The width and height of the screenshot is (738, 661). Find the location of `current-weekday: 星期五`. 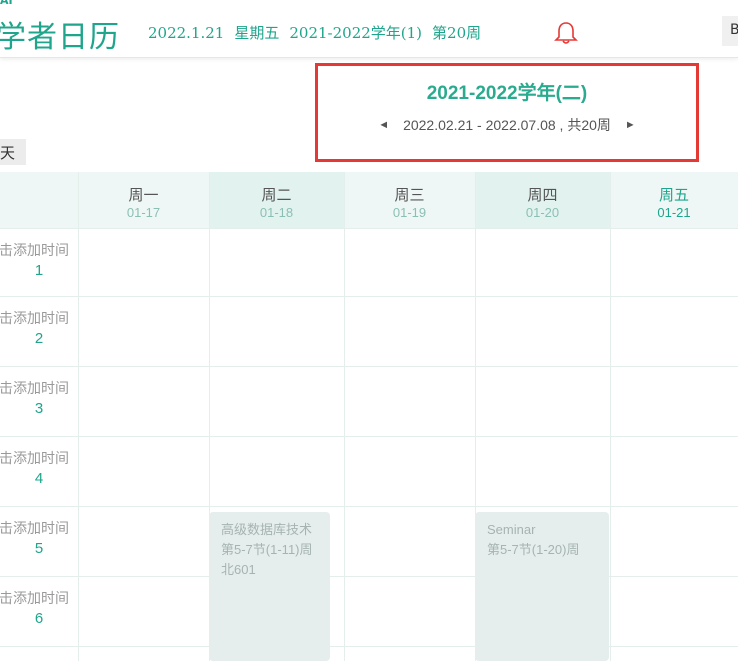

current-weekday: 星期五 is located at coordinates (257, 33).